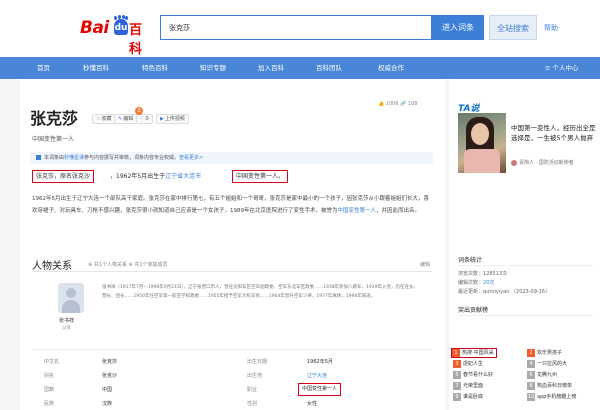 Image resolution: width=600 pixels, height=410 pixels. I want to click on nav-item-home: 首页, so click(43, 68).